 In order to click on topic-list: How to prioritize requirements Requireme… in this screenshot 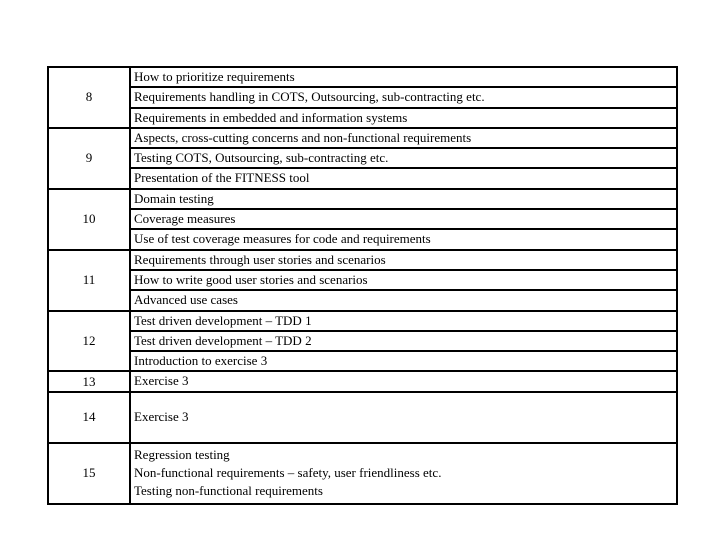, I will do `click(403, 97)`.